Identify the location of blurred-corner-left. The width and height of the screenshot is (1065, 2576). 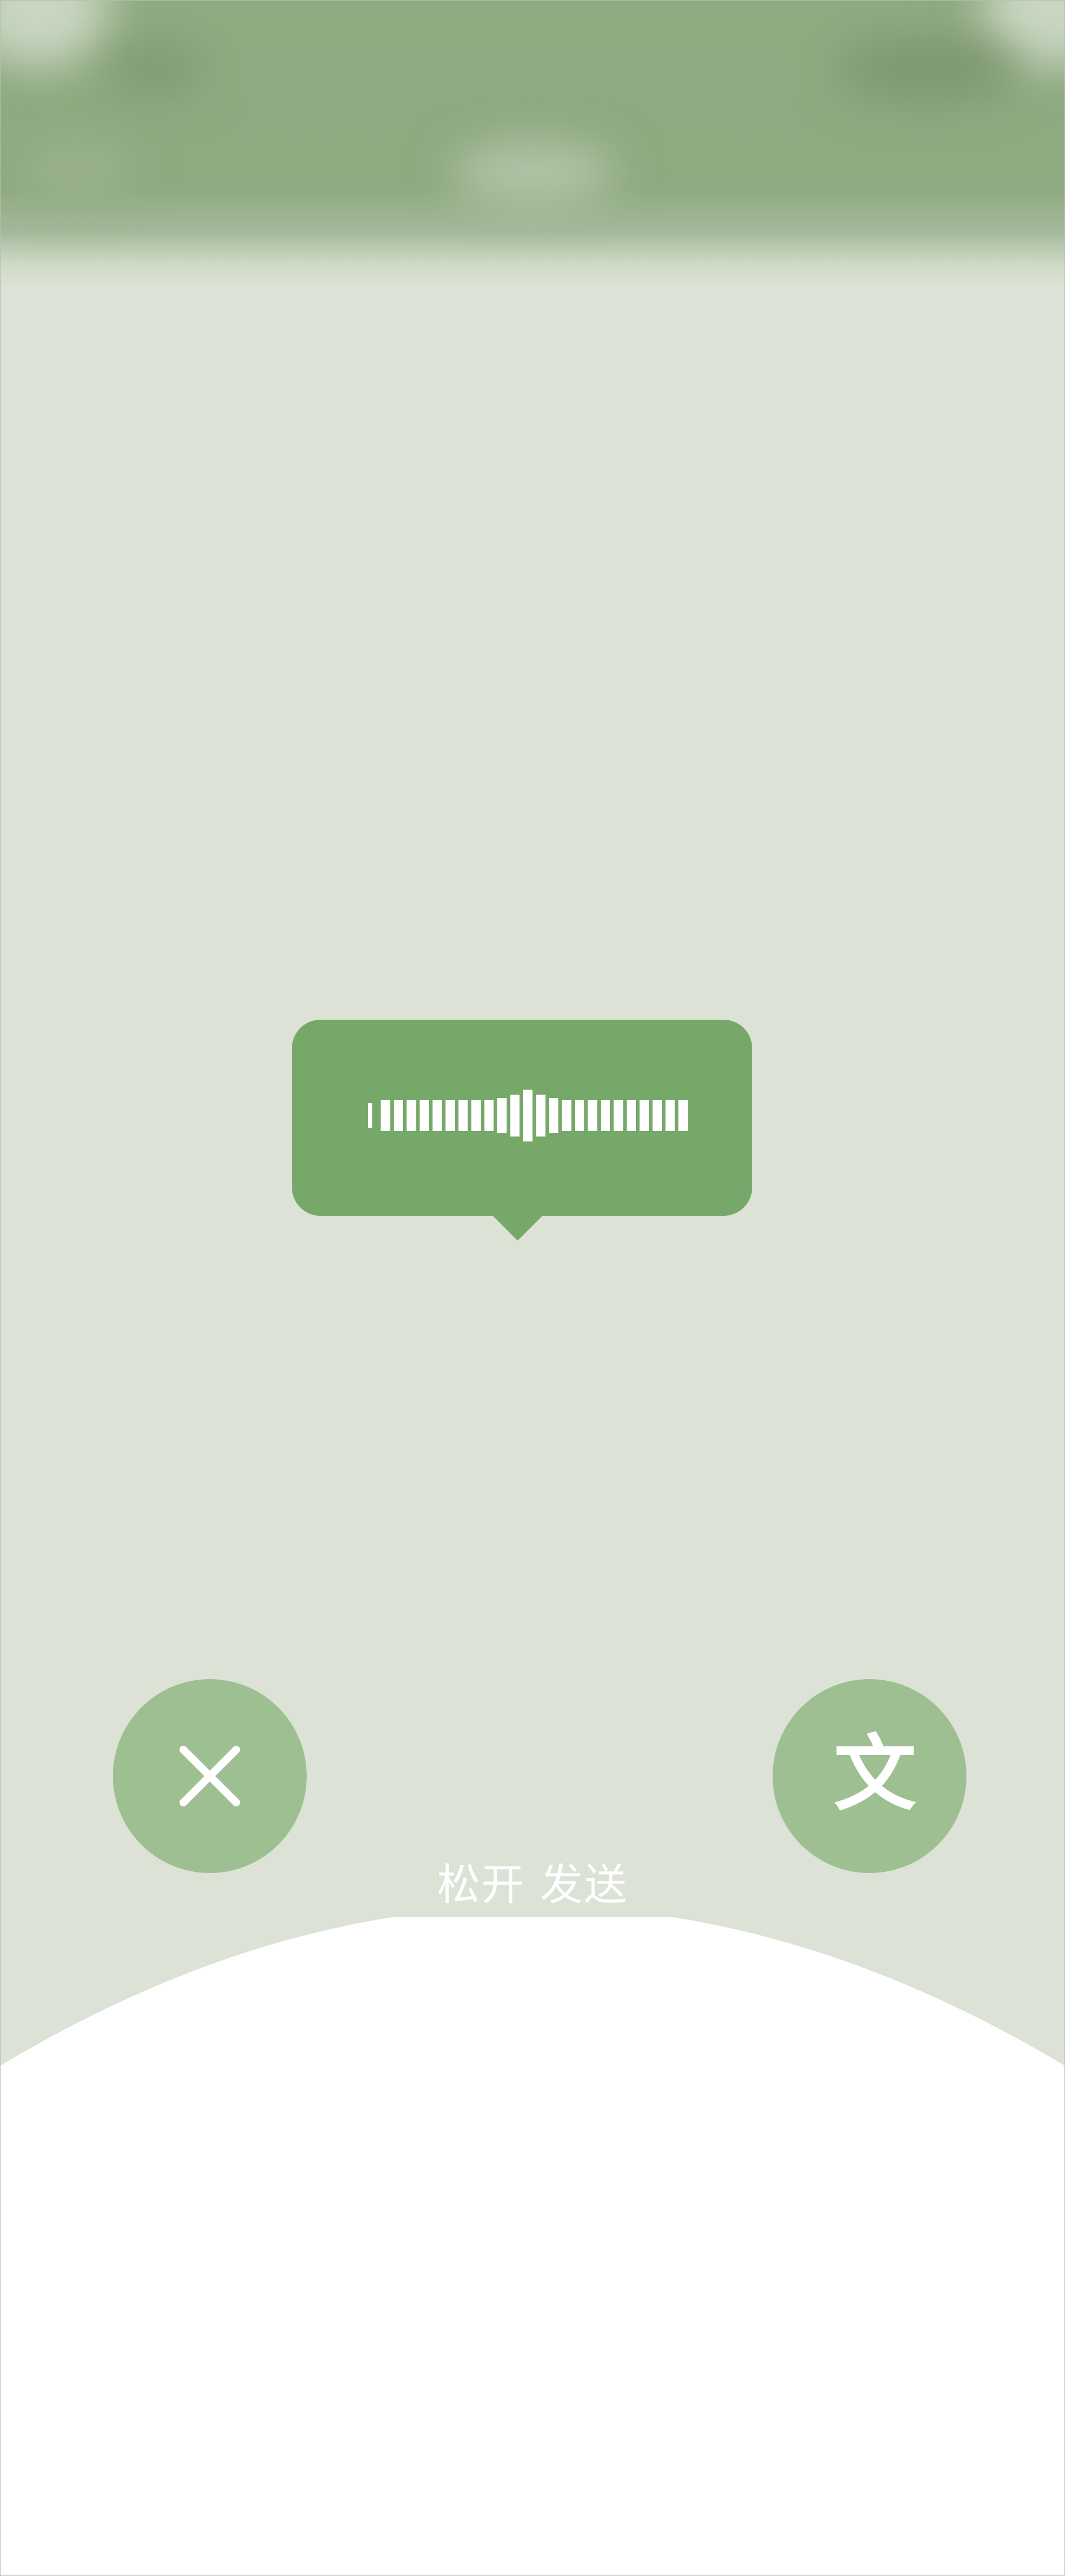
(55, 33).